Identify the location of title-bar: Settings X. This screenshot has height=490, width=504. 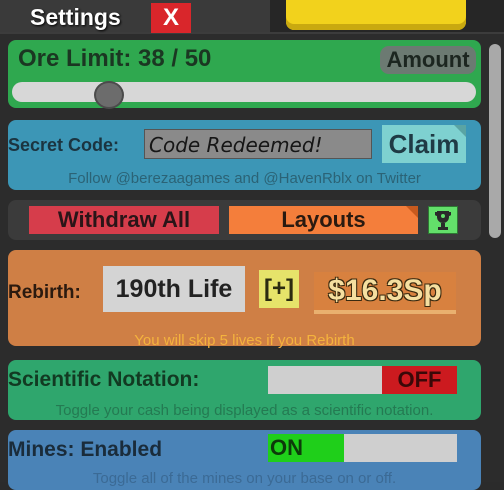
(100, 19).